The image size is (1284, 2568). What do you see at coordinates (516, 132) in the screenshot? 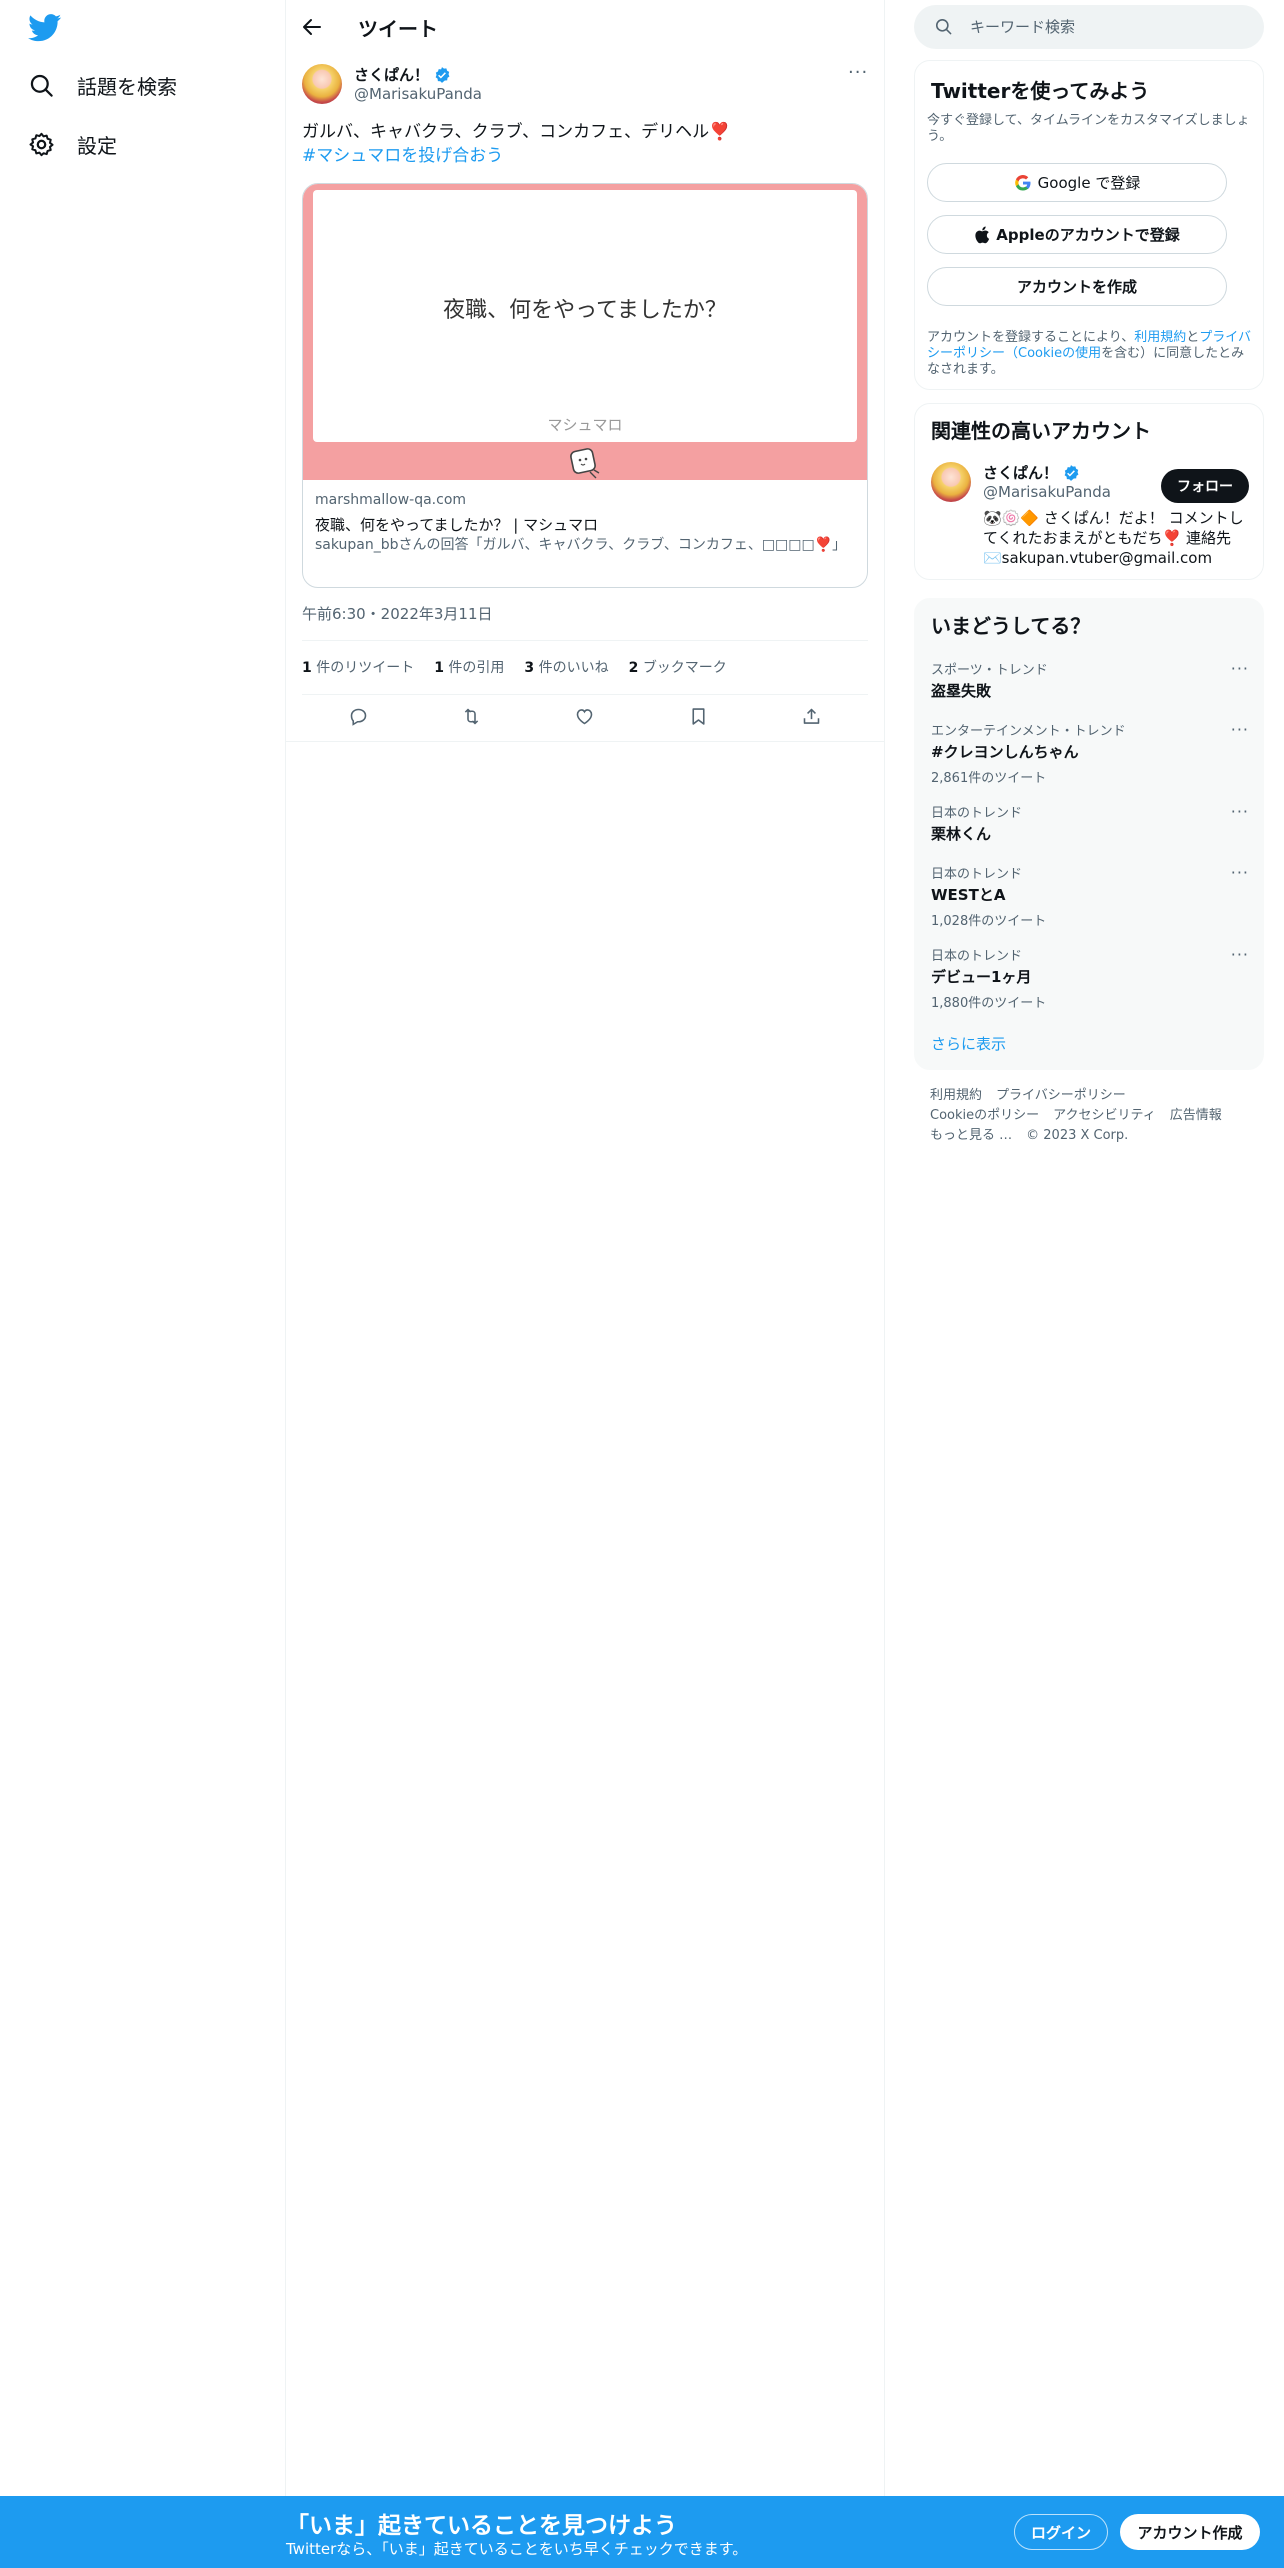
I see `tweet-body: ガルバ、キャバクラ、クラブ、コンカフェ、デリヘル❣️` at bounding box center [516, 132].